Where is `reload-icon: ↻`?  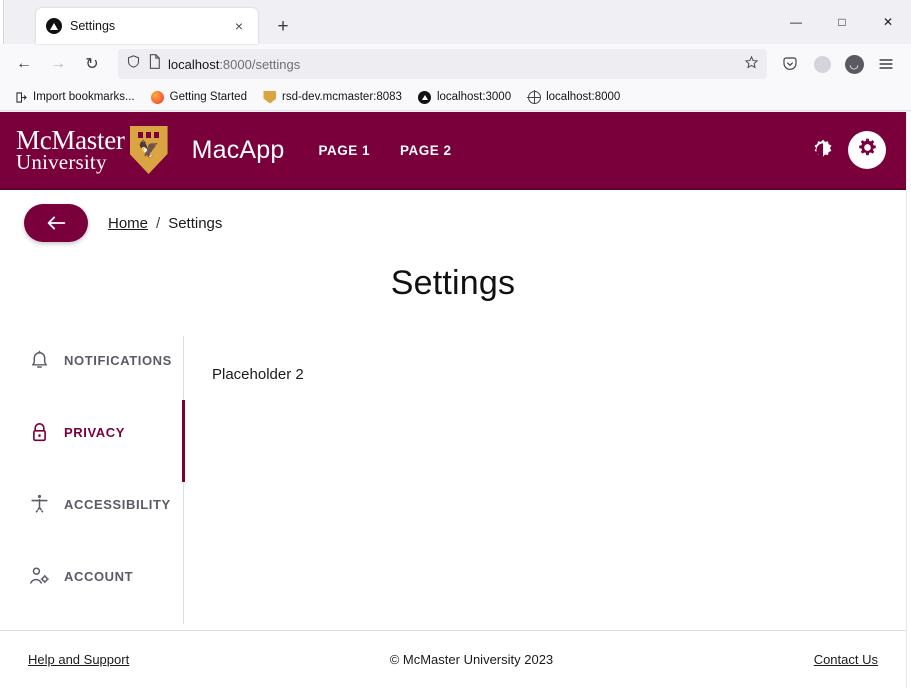 reload-icon: ↻ is located at coordinates (92, 64).